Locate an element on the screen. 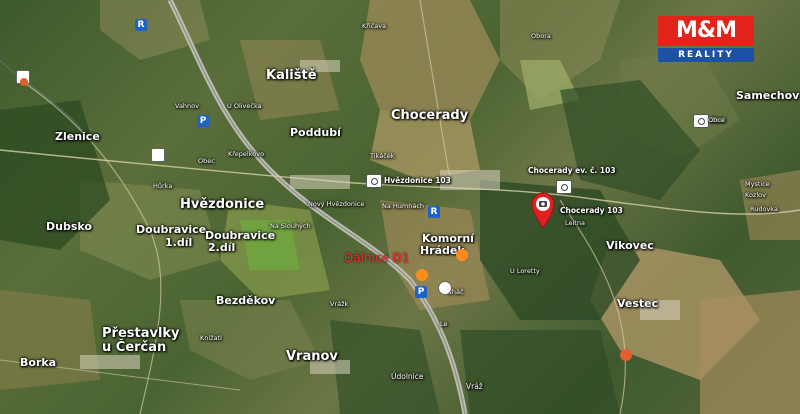 This screenshot has height=414, width=800. logo-subtitle: REALITY is located at coordinates (706, 55).